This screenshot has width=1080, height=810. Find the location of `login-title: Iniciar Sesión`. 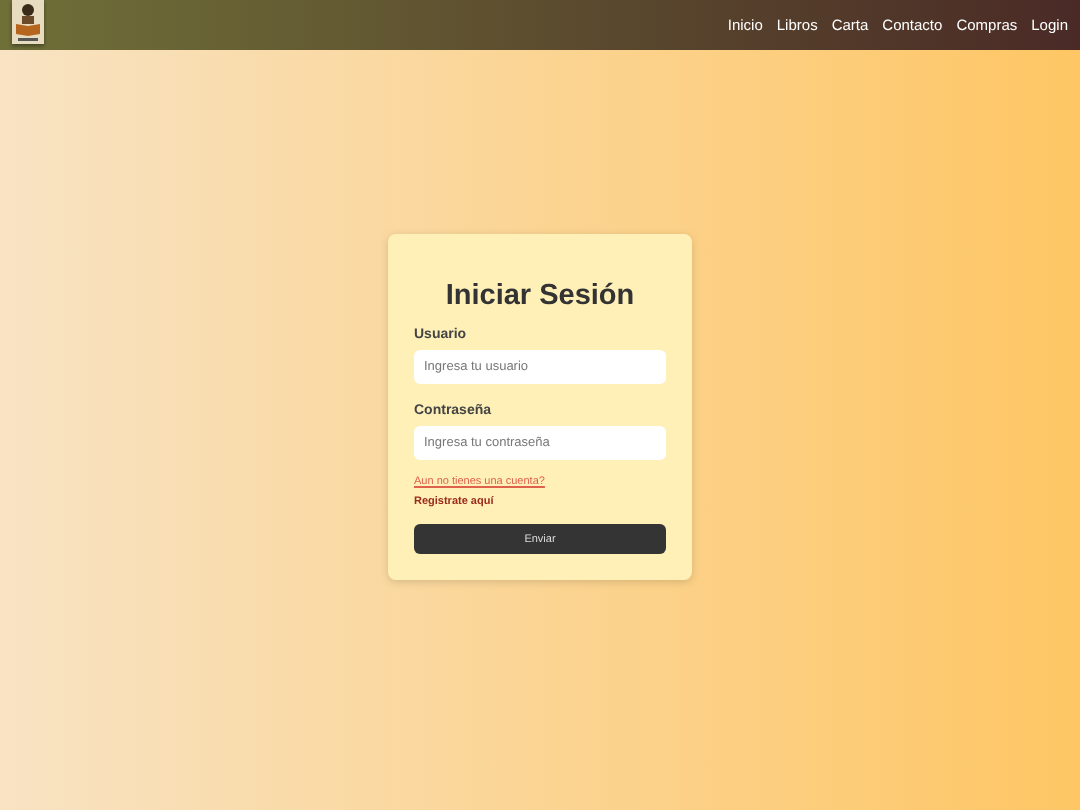

login-title: Iniciar Sesión is located at coordinates (540, 296).